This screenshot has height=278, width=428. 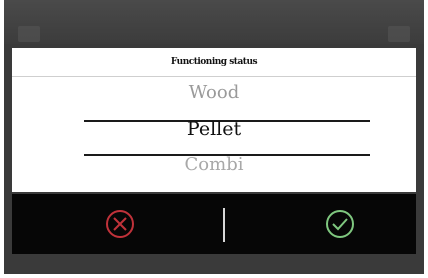 What do you see at coordinates (214, 164) in the screenshot?
I see `option-next: Combi` at bounding box center [214, 164].